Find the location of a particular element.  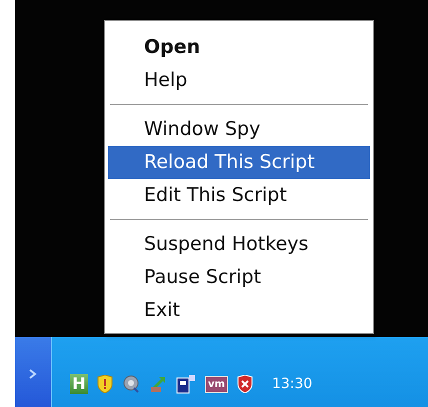

menu-item: Exit is located at coordinates (239, 310).